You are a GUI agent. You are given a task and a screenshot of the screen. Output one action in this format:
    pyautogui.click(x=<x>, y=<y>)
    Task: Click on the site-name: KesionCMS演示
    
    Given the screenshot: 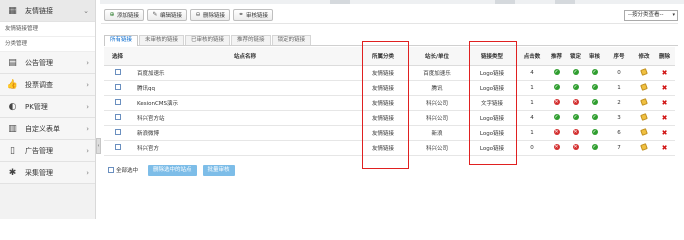 What is the action you would take?
    pyautogui.click(x=245, y=103)
    